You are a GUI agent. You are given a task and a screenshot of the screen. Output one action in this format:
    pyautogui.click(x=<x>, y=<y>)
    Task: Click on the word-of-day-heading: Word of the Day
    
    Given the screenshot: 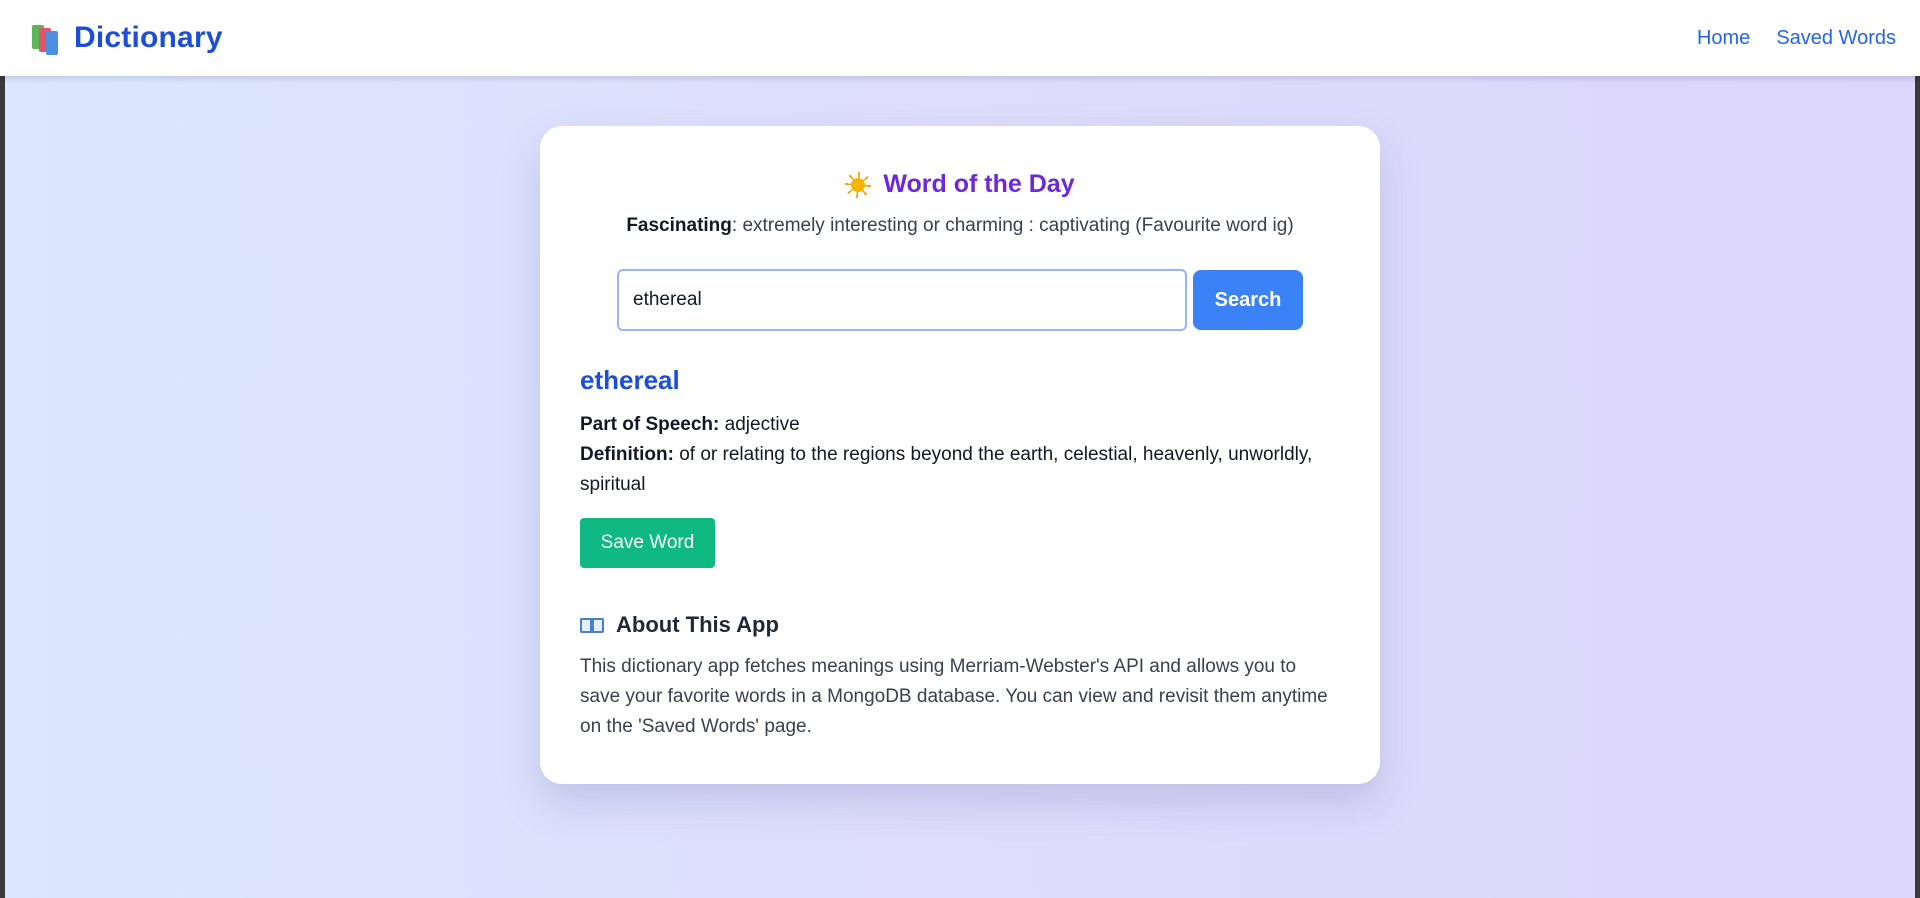 What is the action you would take?
    pyautogui.click(x=960, y=184)
    